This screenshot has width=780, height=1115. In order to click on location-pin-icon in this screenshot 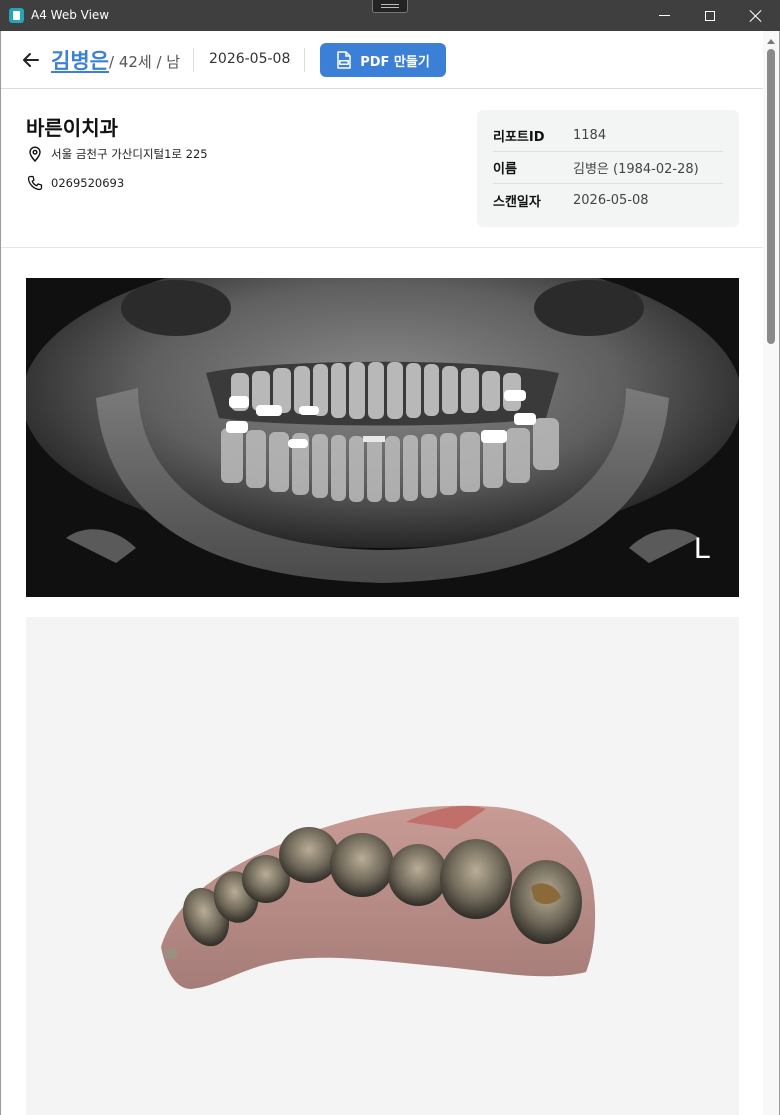, I will do `click(35, 154)`.